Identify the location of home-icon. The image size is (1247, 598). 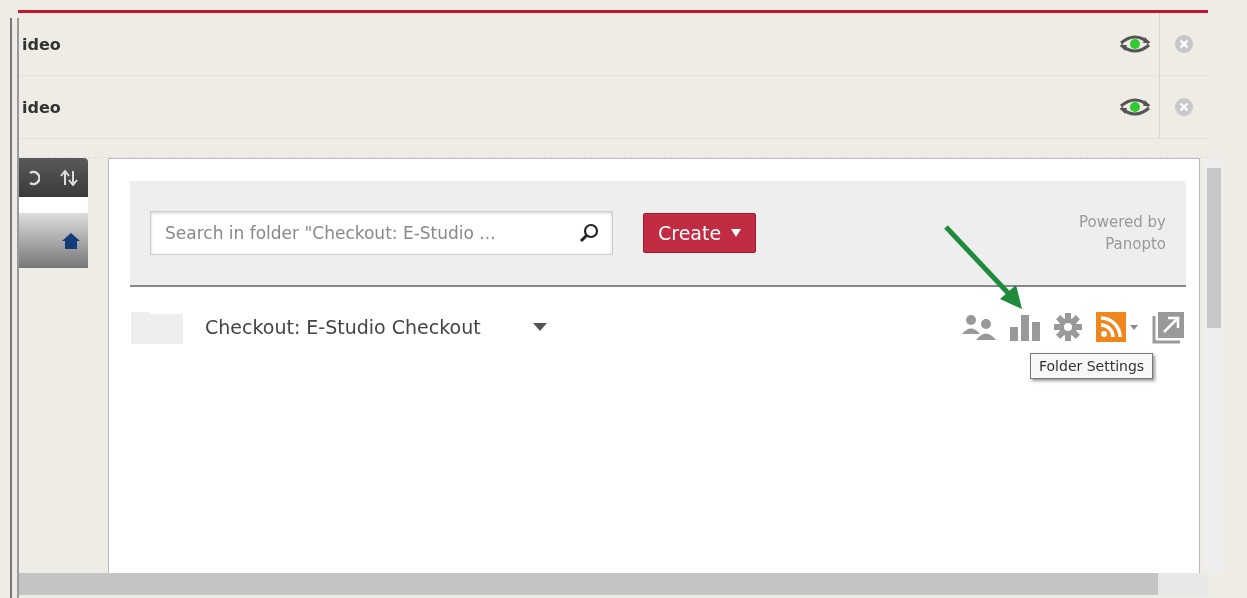
(71, 240).